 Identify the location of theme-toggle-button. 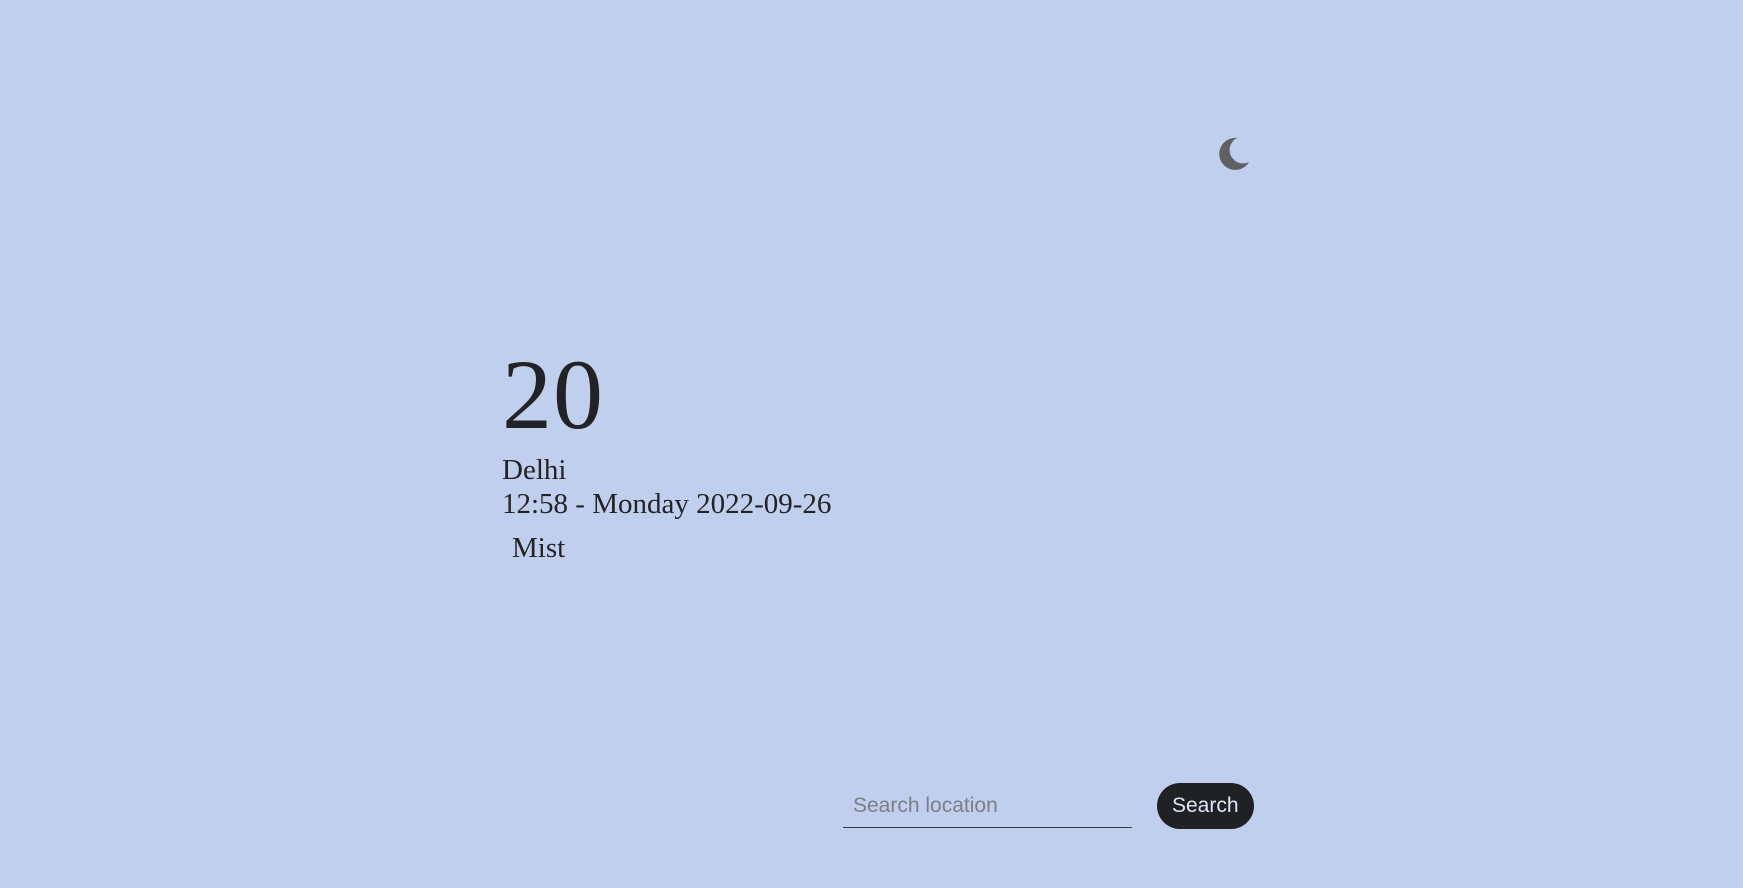
(1233, 154).